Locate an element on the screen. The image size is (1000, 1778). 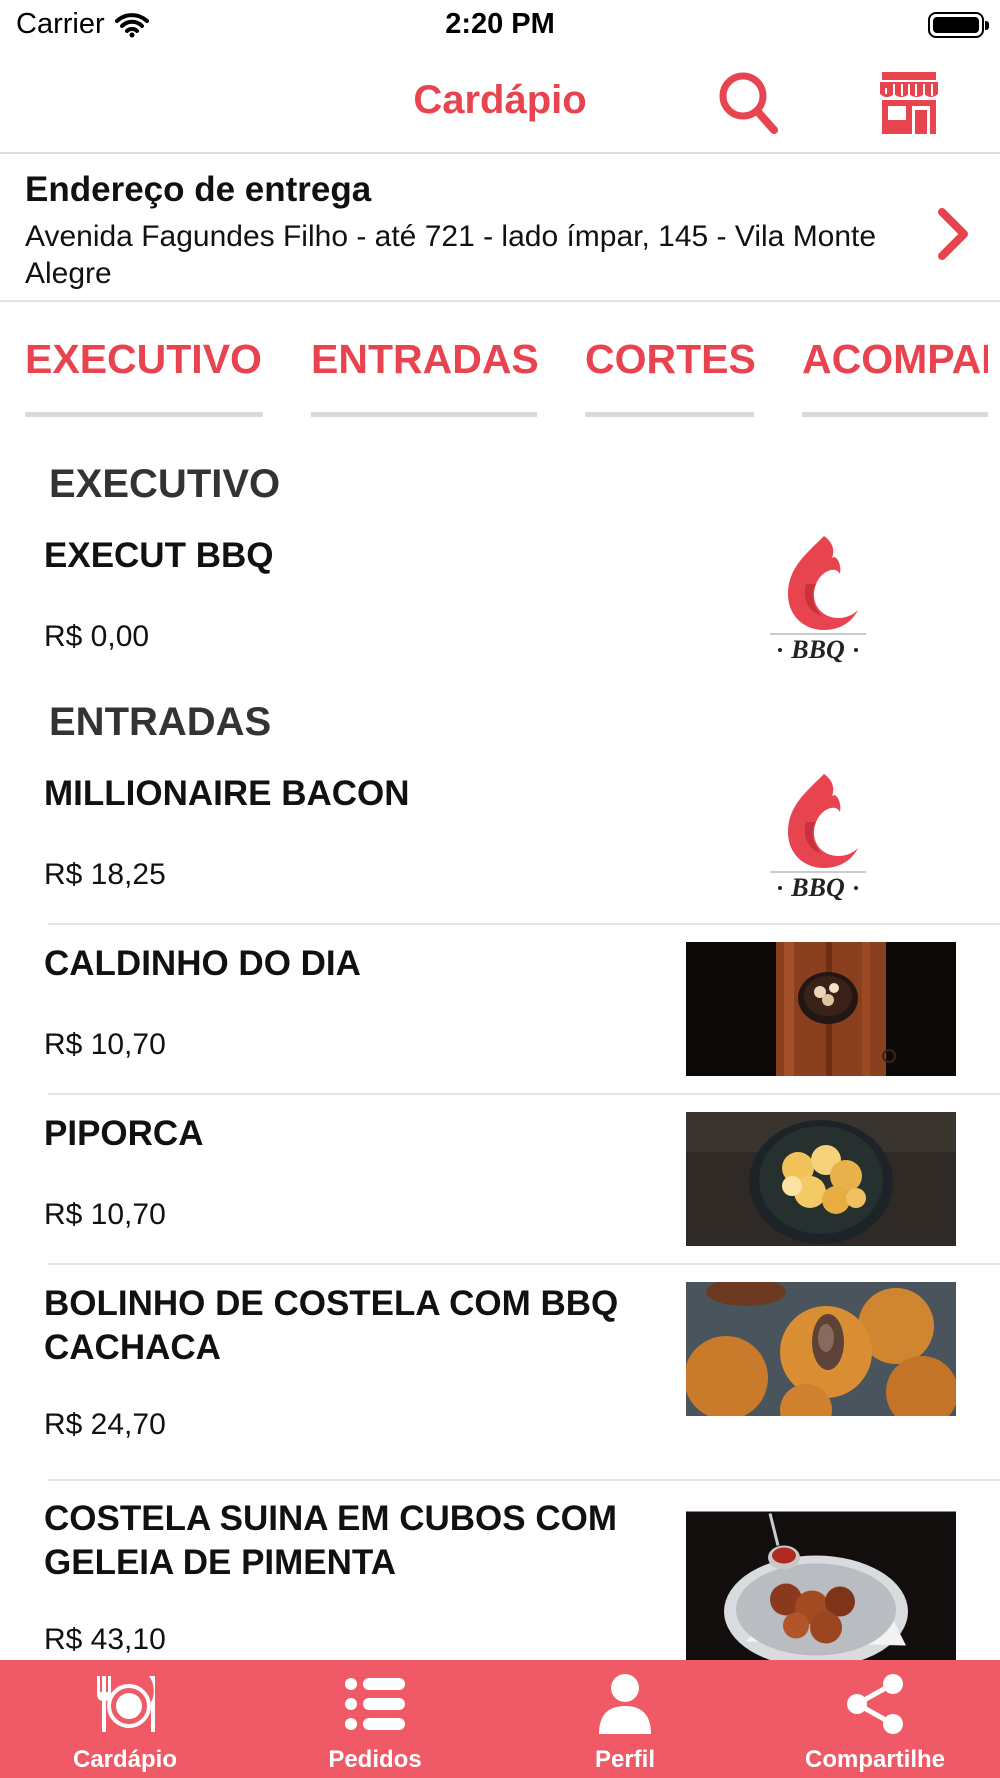
status-time: 2:20 PM is located at coordinates (500, 24).